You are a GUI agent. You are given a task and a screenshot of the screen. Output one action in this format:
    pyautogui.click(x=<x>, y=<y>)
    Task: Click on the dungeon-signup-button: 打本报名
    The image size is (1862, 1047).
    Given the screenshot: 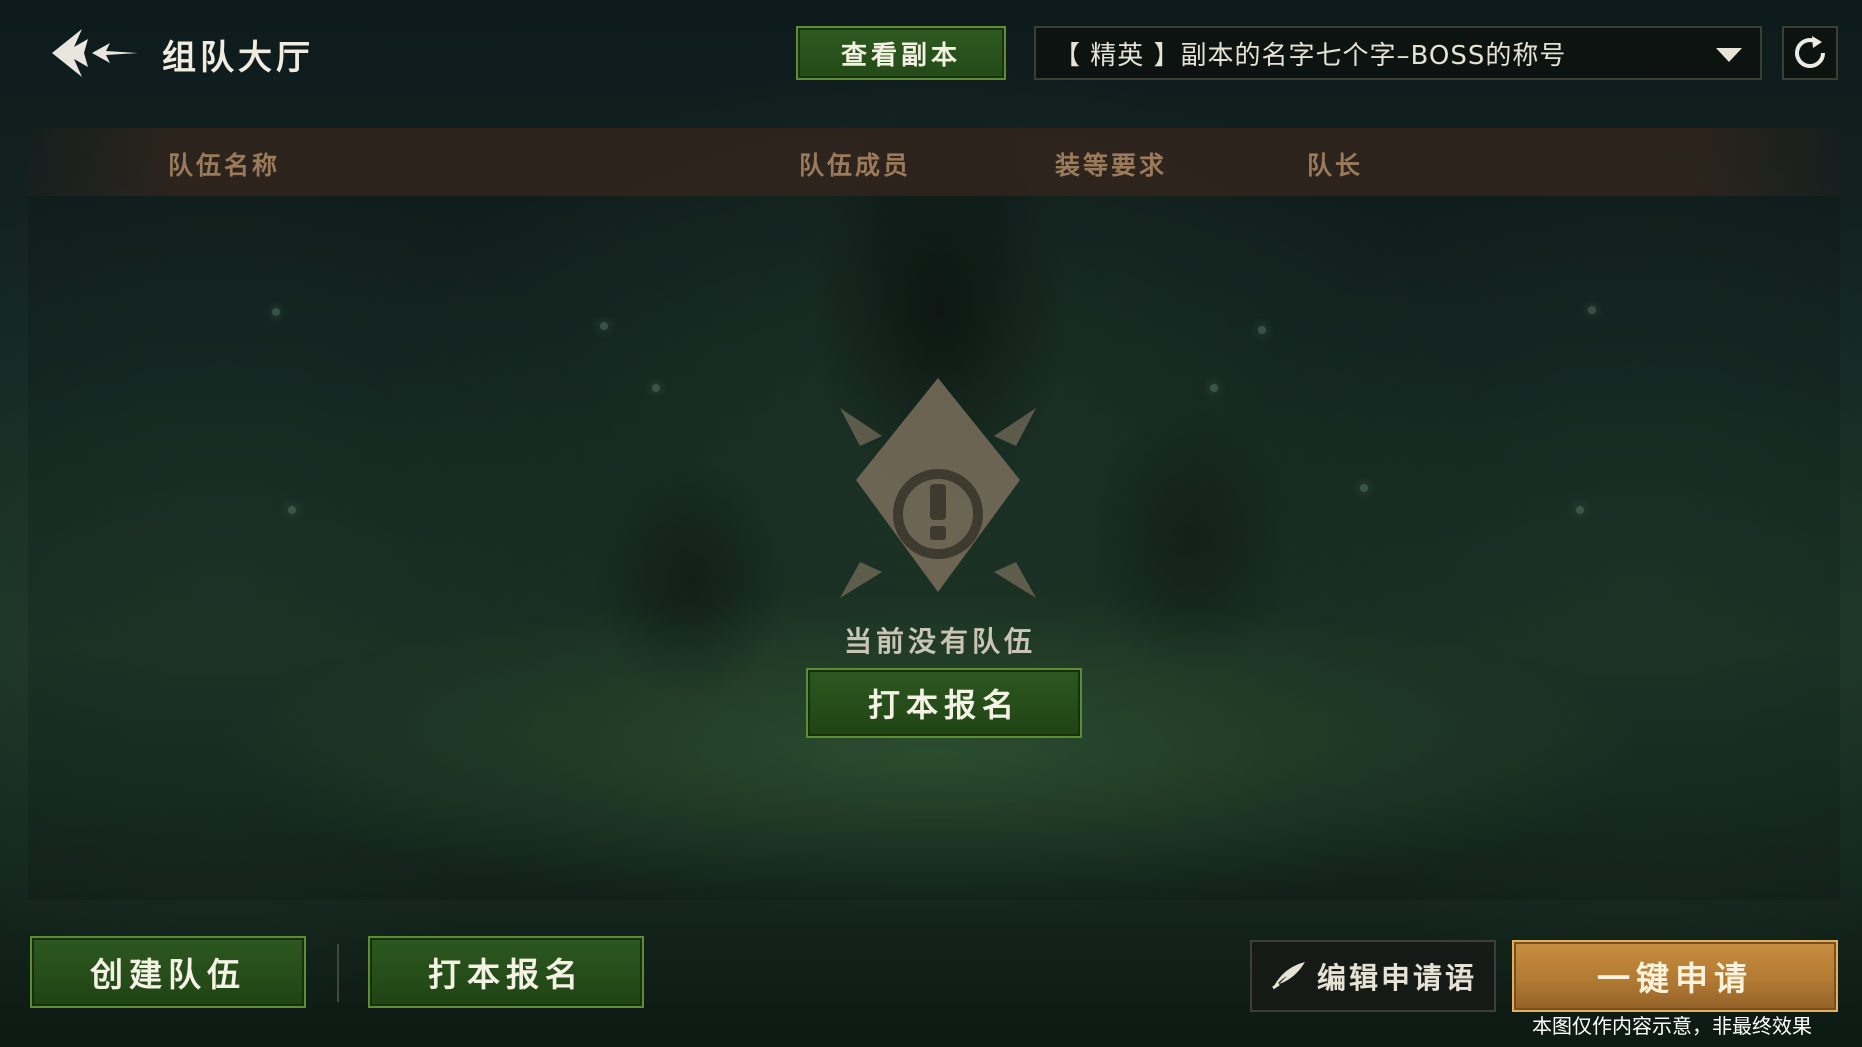 What is the action you would take?
    pyautogui.click(x=944, y=703)
    